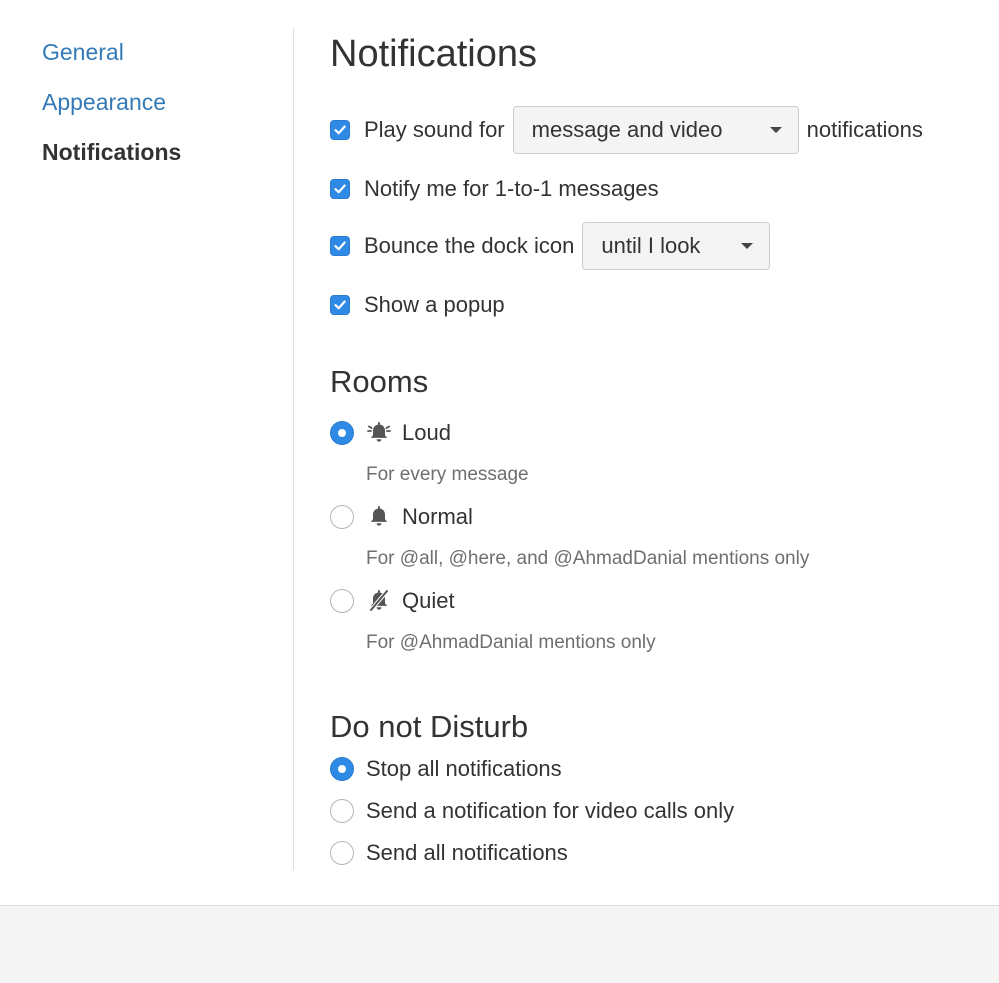 This screenshot has height=983, width=999. What do you see at coordinates (467, 852) in the screenshot?
I see `send-all-label: Send all notifications` at bounding box center [467, 852].